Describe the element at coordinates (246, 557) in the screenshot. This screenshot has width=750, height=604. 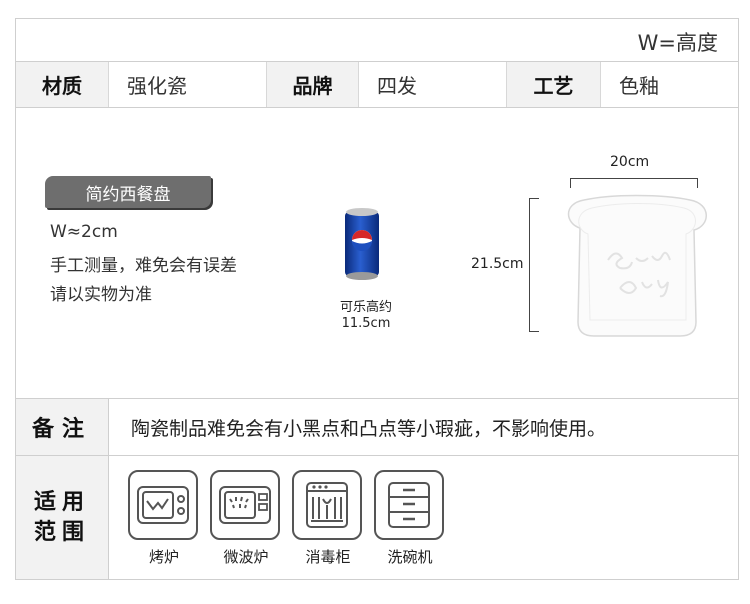
I see `usage-label-microwave: 微波炉` at that location.